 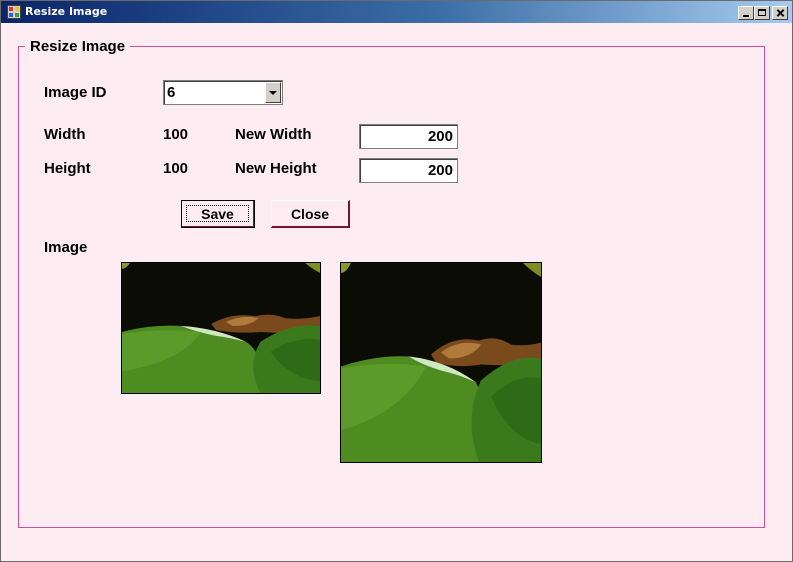 What do you see at coordinates (66, 11) in the screenshot?
I see `window-title: Resize Image` at bounding box center [66, 11].